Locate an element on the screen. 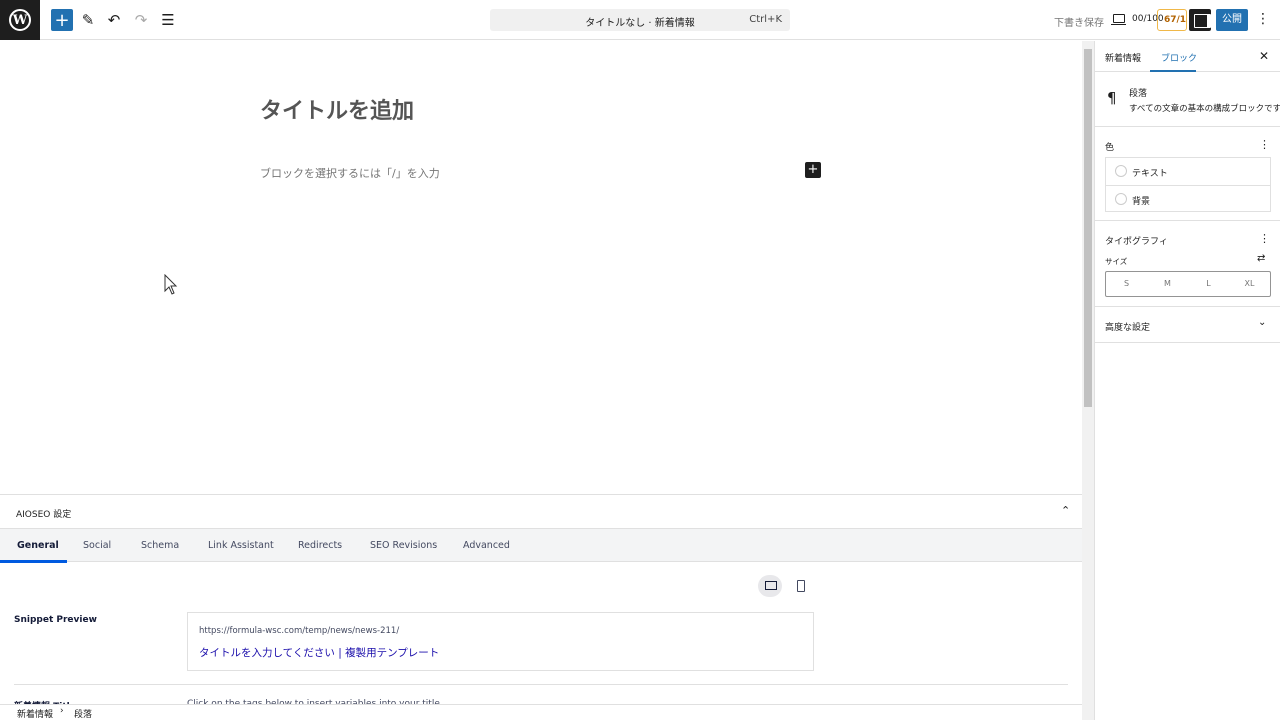  redo-button: ↷ is located at coordinates (141, 20).